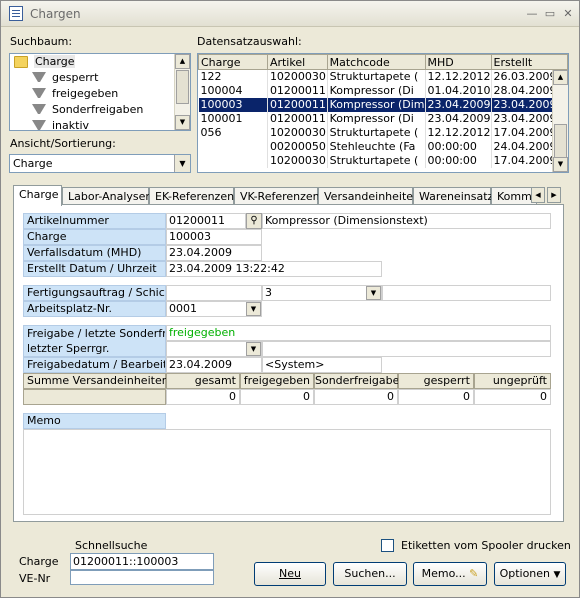  What do you see at coordinates (94, 253) in the screenshot?
I see `verfall-label: Verfallsdatum (MHD)` at bounding box center [94, 253].